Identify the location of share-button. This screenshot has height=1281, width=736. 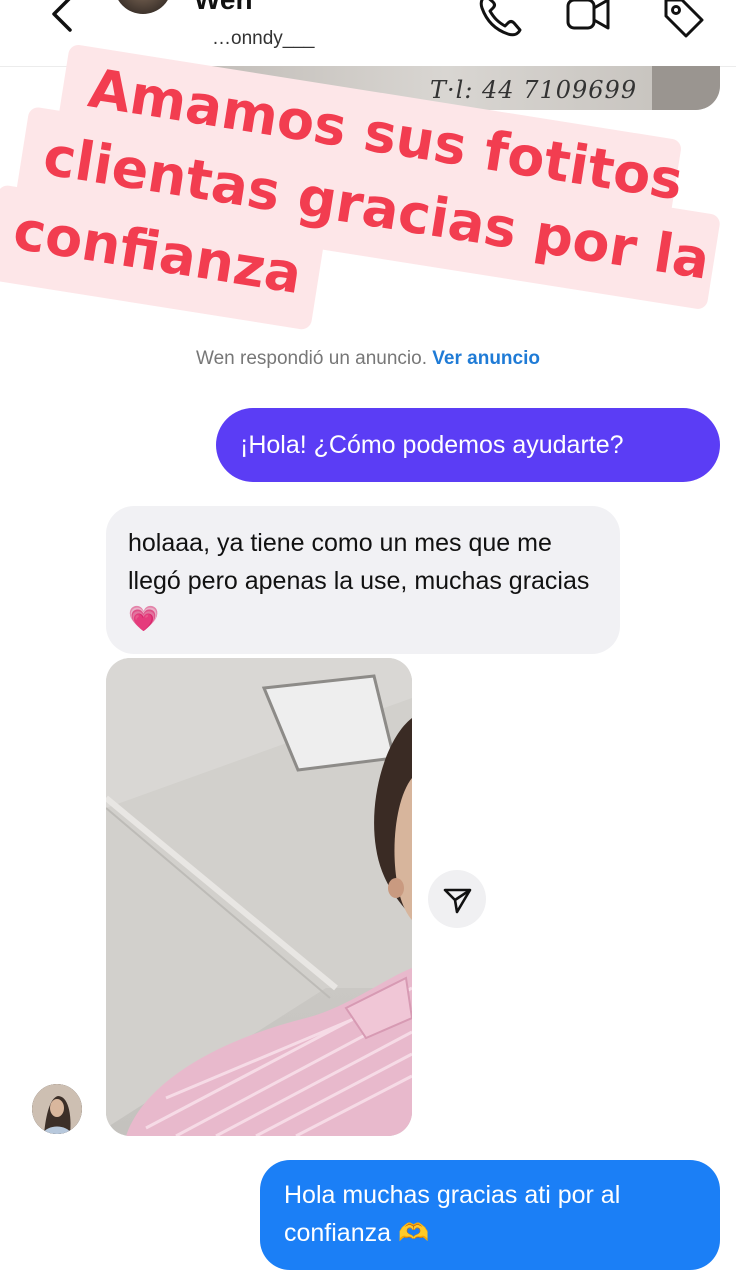
(457, 899).